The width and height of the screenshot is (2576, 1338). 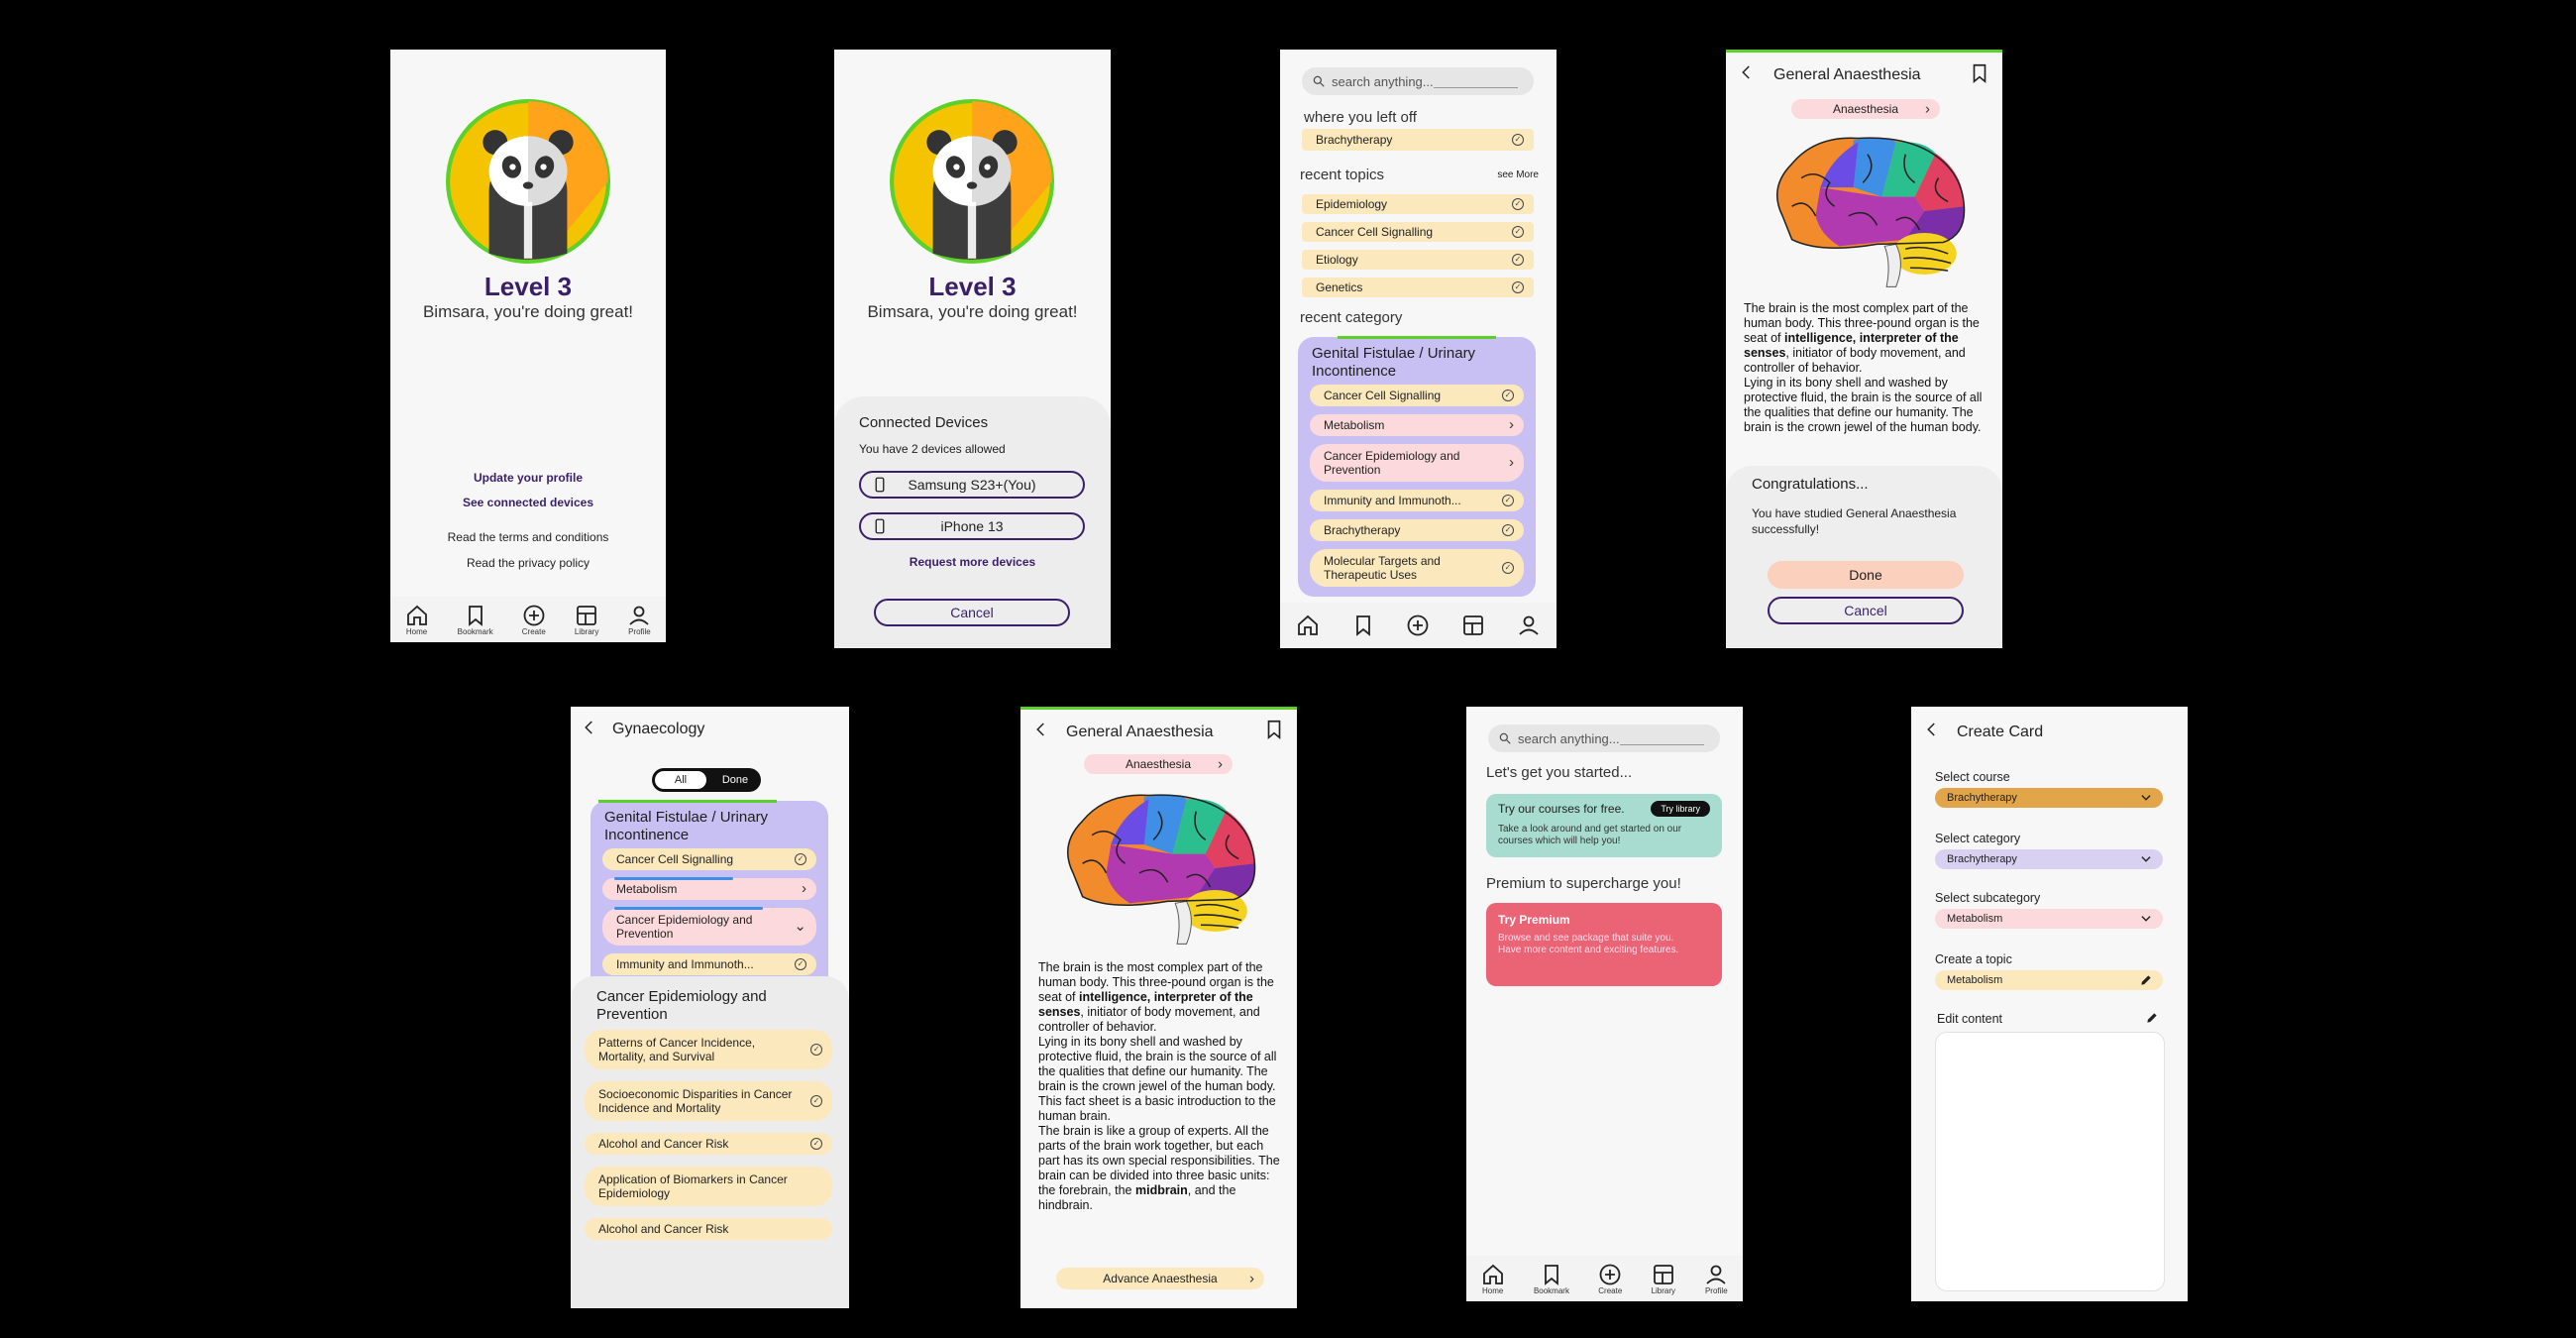 I want to click on greeting: Bimsara, you're doing great!, so click(x=528, y=312).